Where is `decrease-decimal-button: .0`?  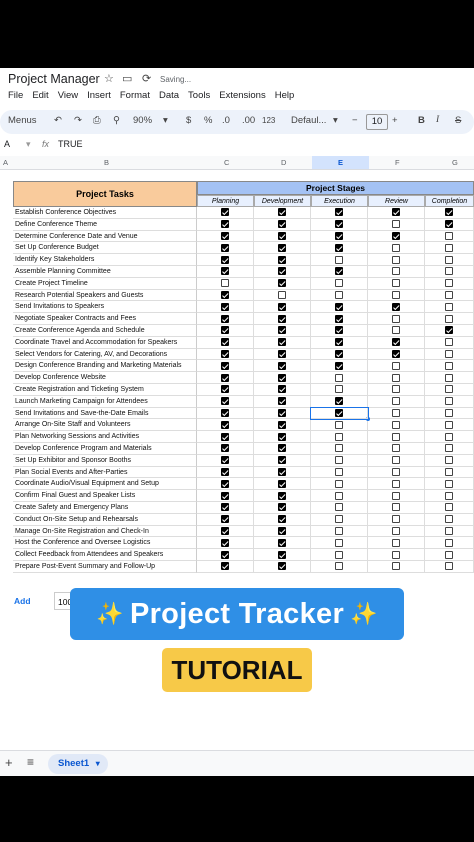 decrease-decimal-button: .0 is located at coordinates (226, 120).